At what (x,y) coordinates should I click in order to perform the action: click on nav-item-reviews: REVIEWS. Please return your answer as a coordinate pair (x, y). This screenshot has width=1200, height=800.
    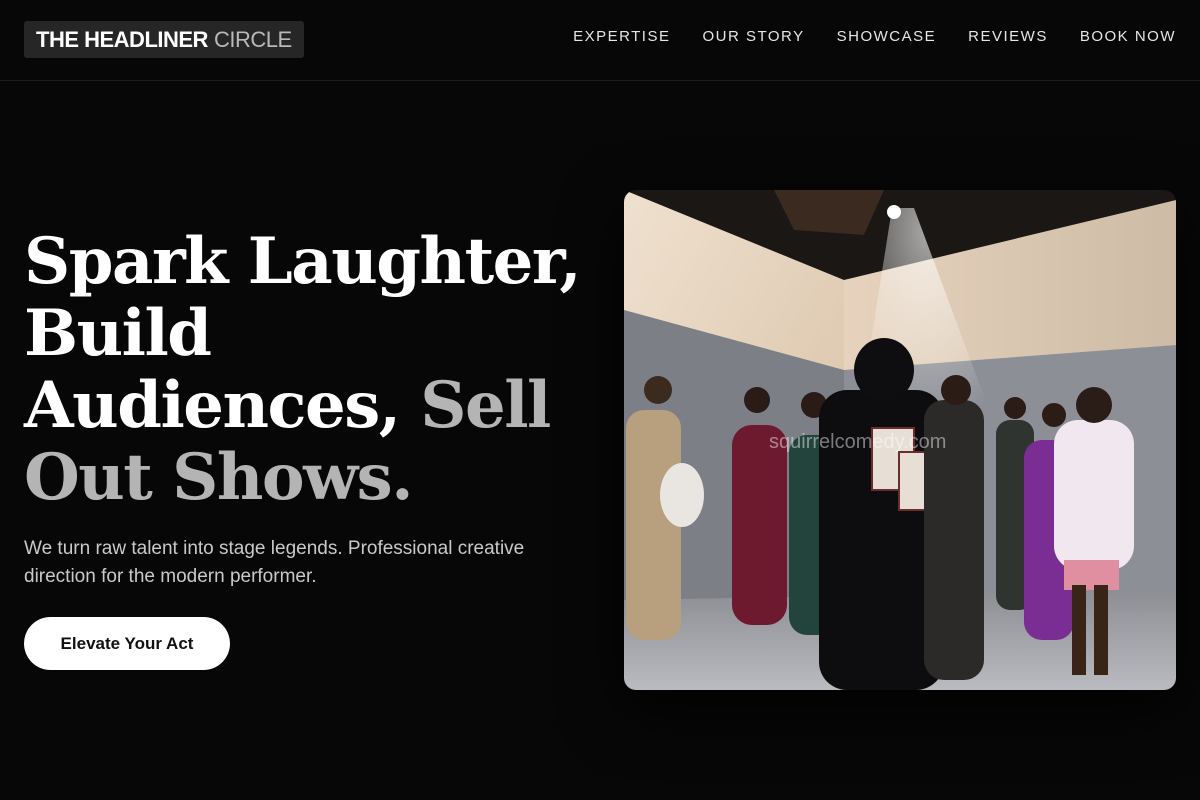
    Looking at the image, I should click on (1008, 37).